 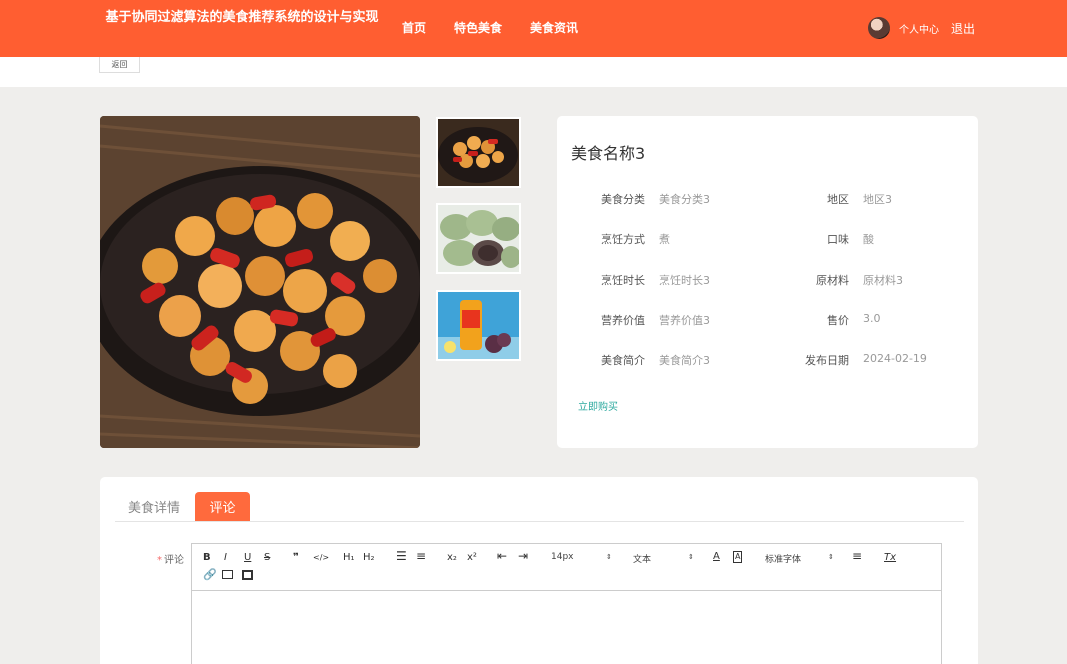 What do you see at coordinates (401, 556) in the screenshot?
I see `ordered-list-icon: ☰` at bounding box center [401, 556].